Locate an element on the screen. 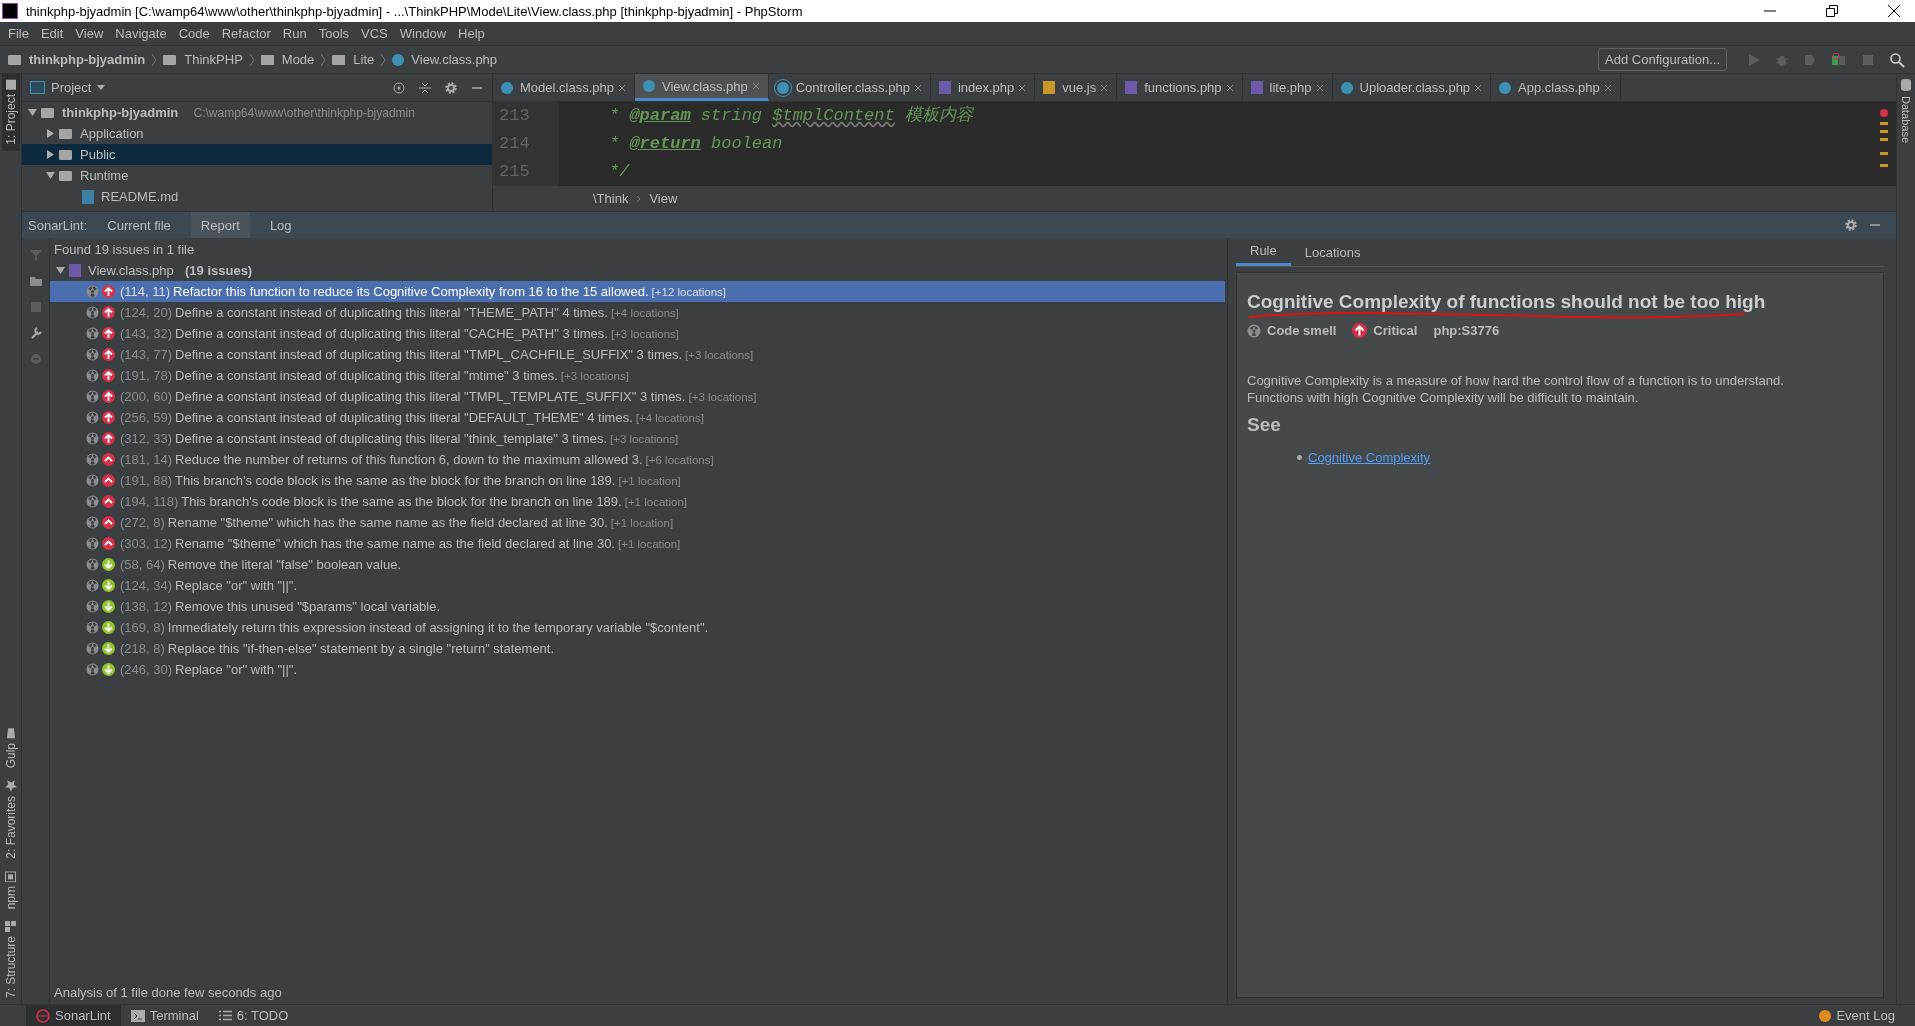 The image size is (1915, 1026). menu-item: Navigate is located at coordinates (141, 33).